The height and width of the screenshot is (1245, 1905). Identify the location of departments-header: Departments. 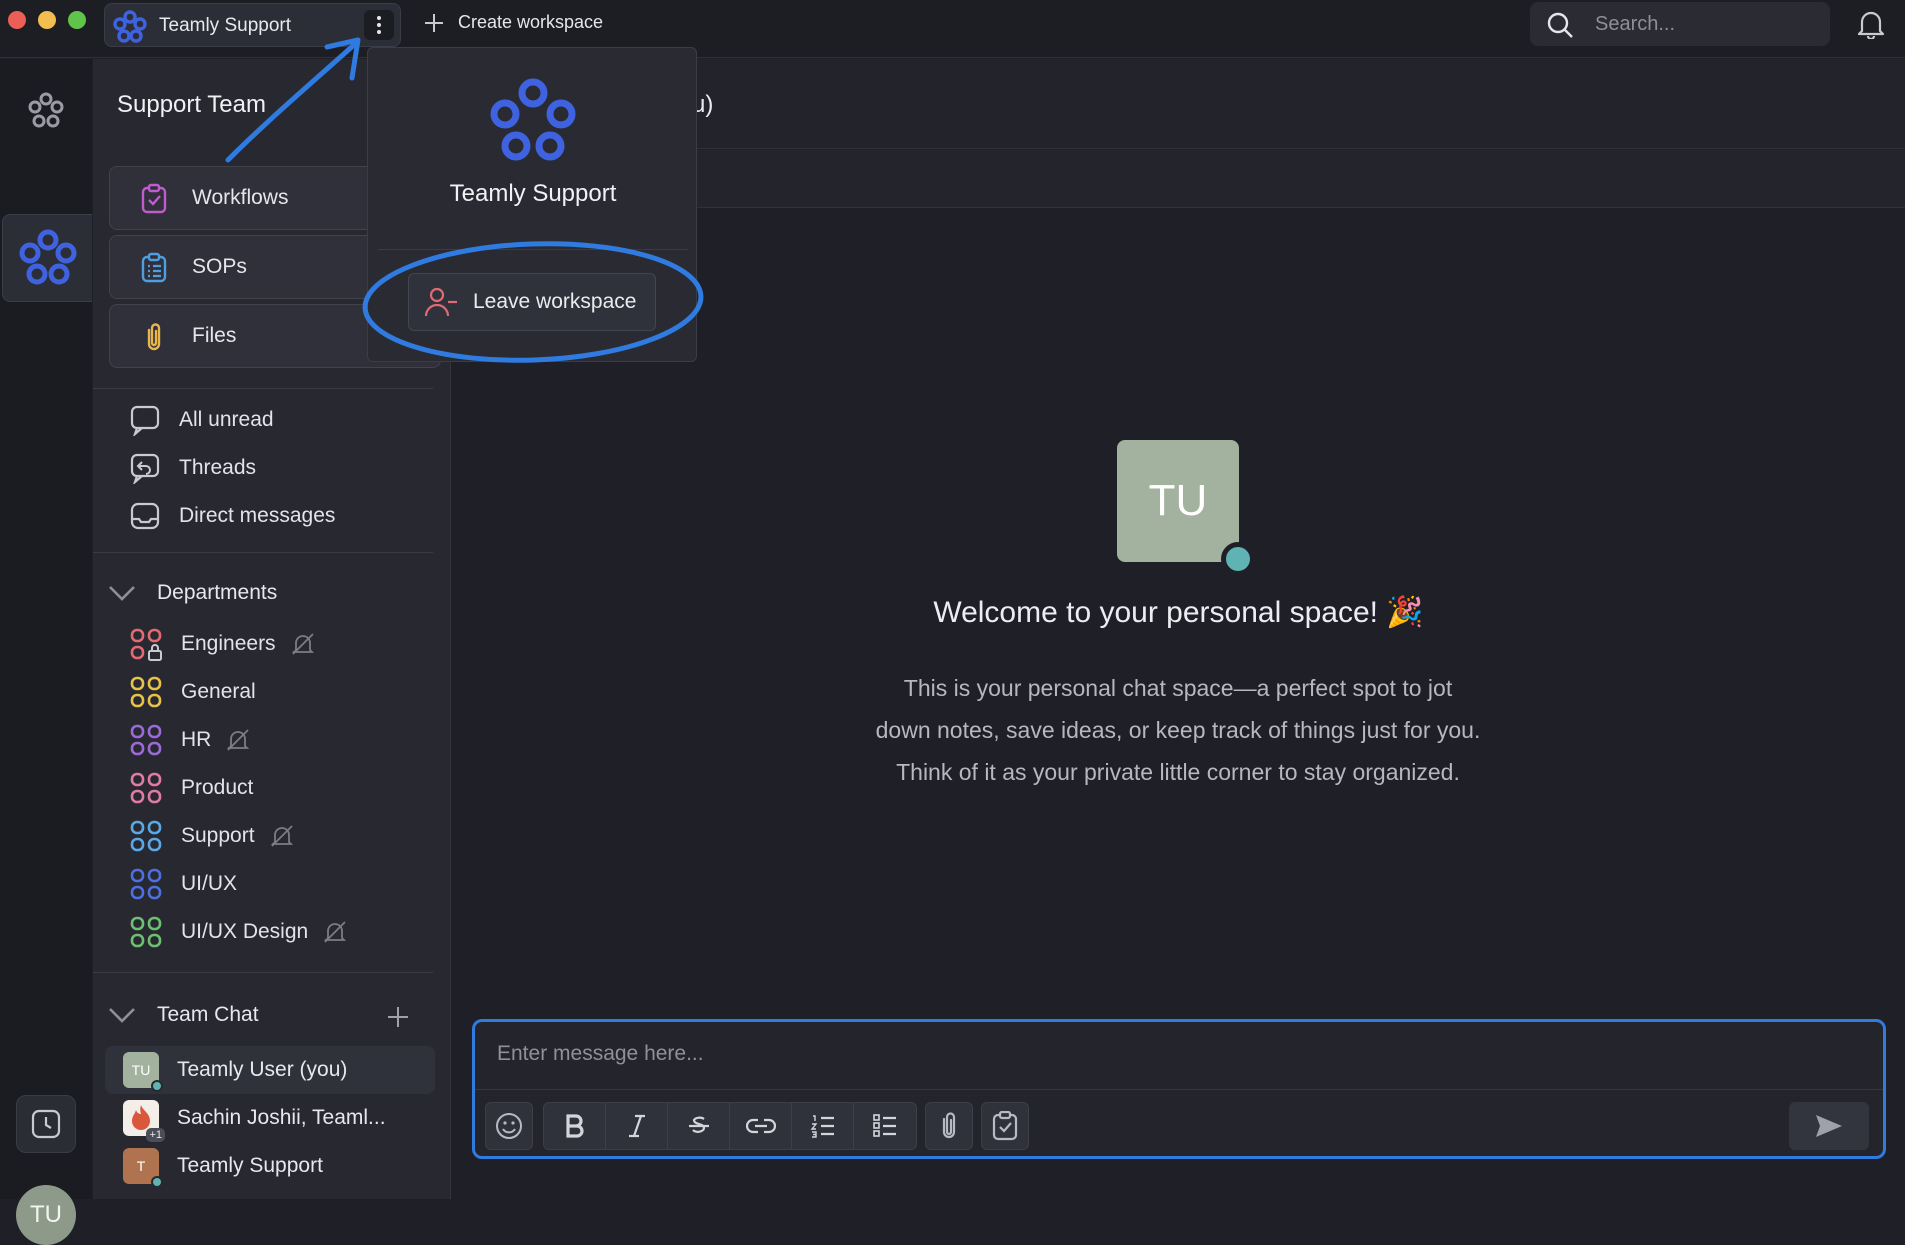
(192, 593).